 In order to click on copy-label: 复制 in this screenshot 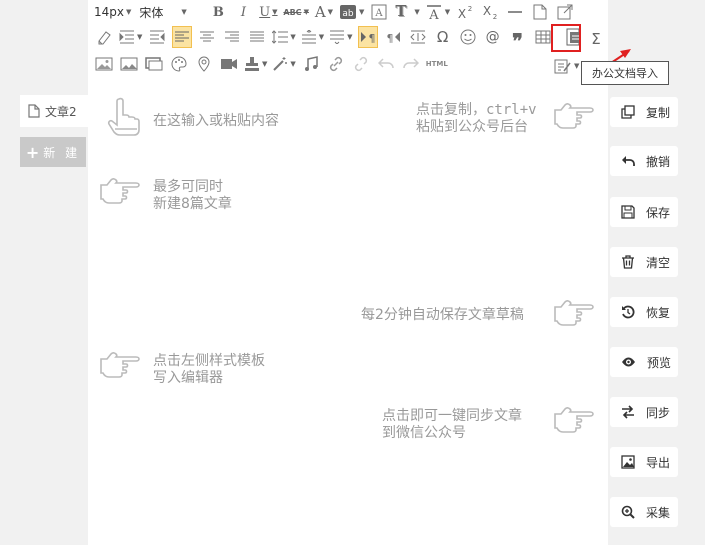, I will do `click(658, 112)`.